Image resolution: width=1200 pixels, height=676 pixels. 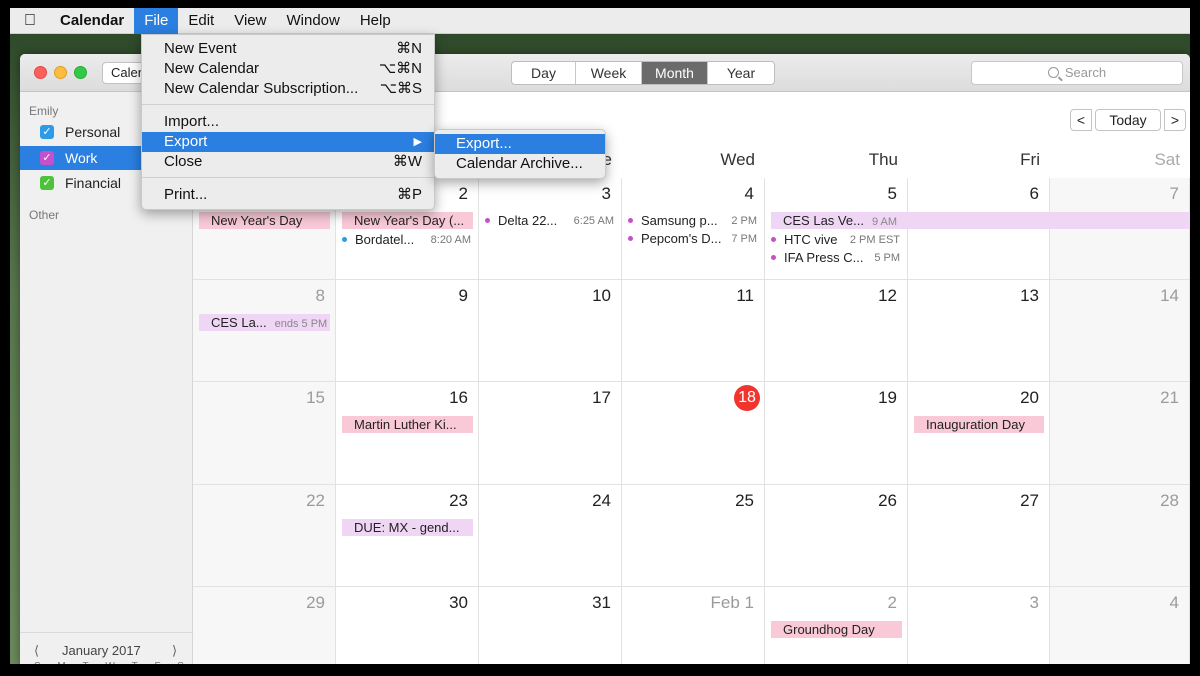 What do you see at coordinates (250, 21) in the screenshot?
I see `menu-view: View` at bounding box center [250, 21].